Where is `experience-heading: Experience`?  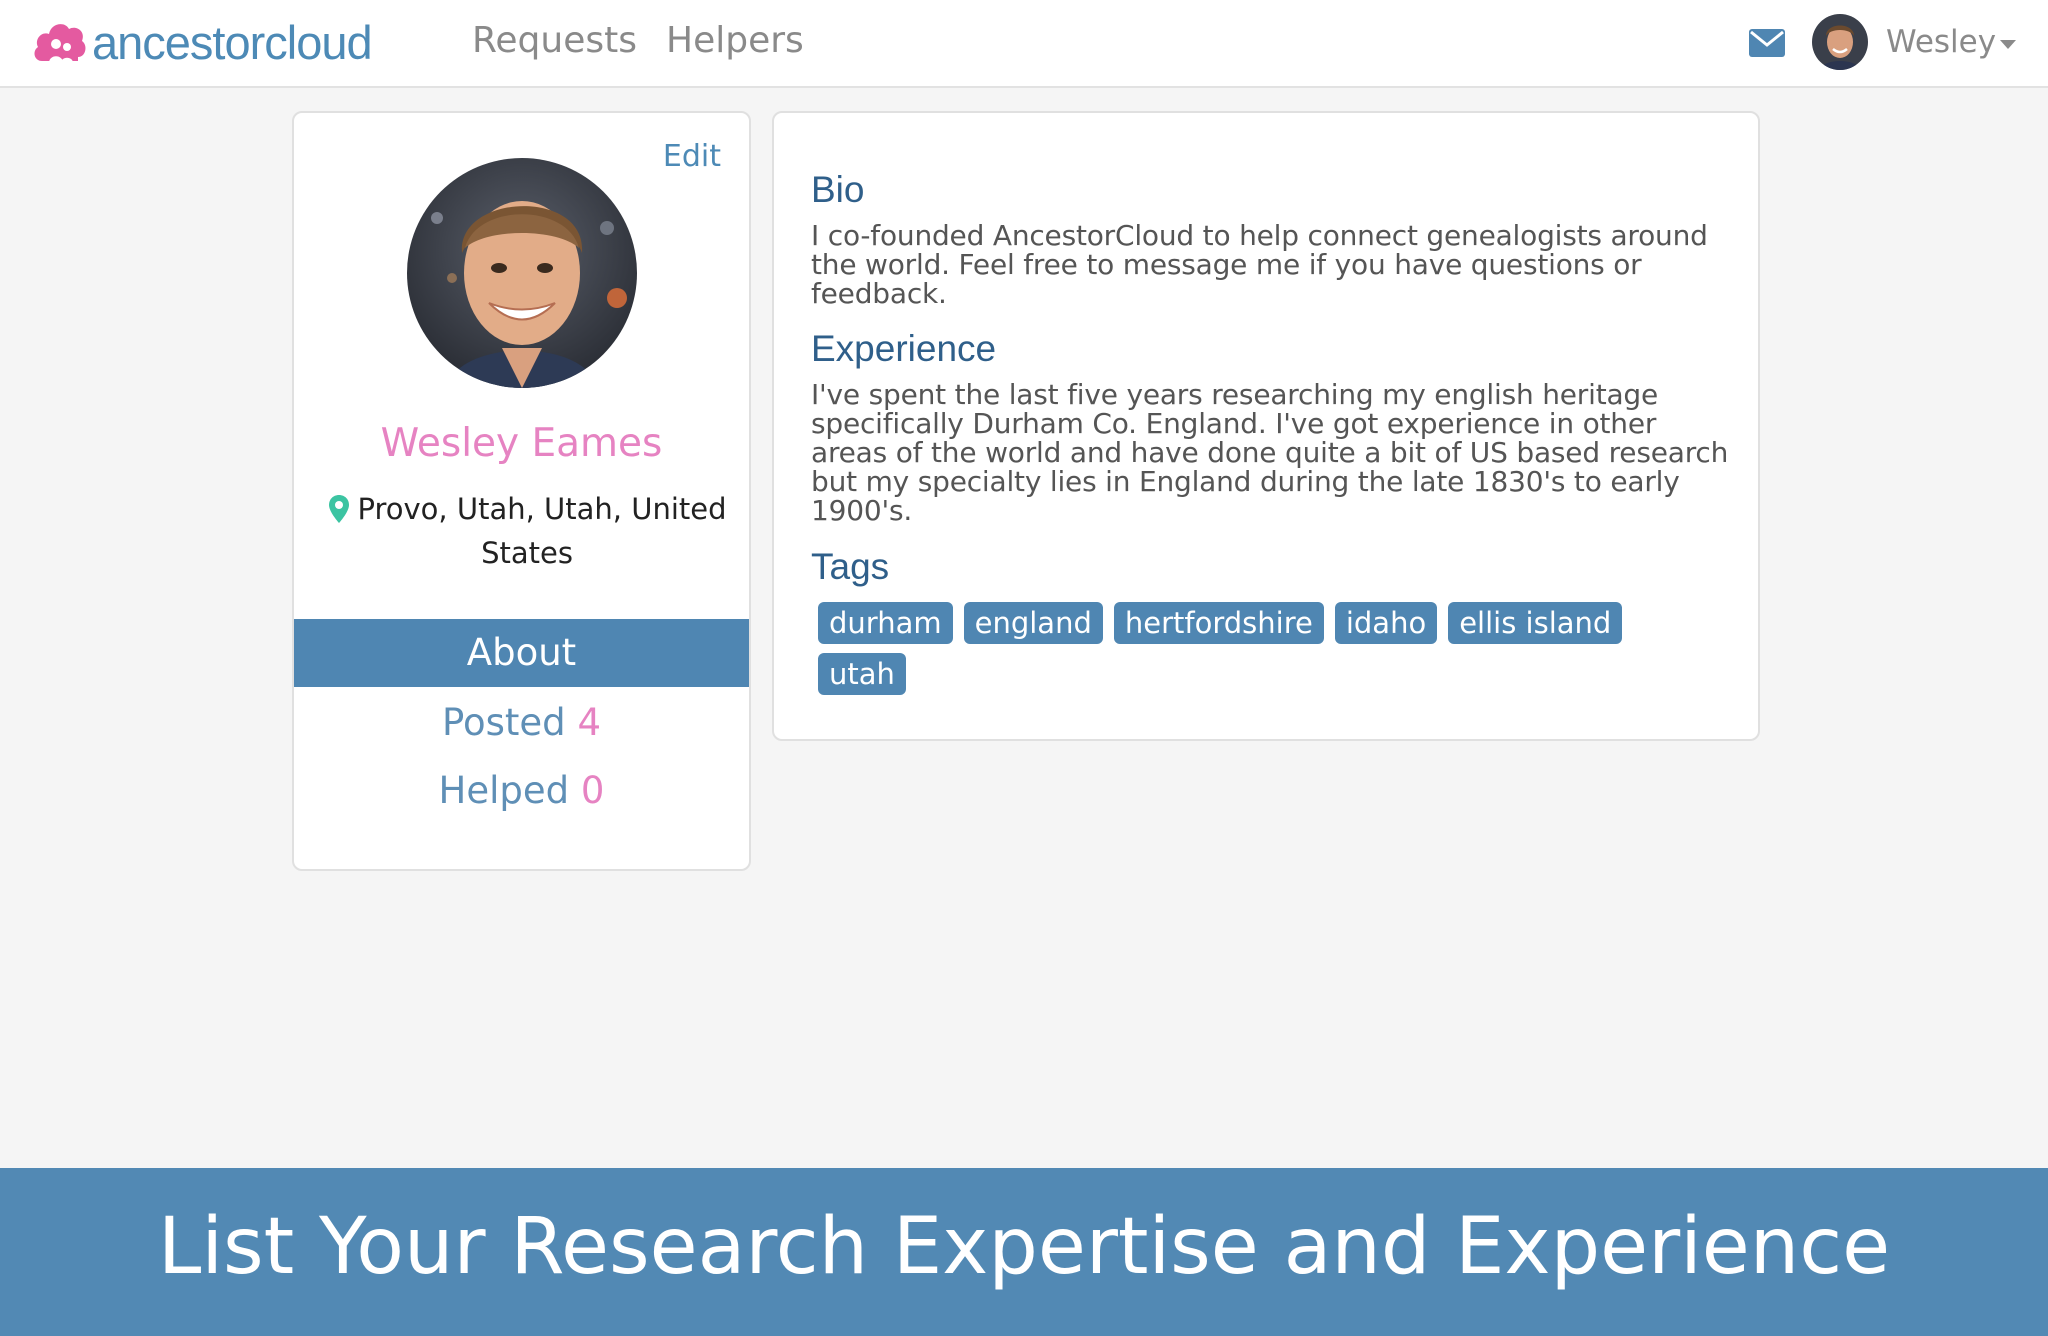 experience-heading: Experience is located at coordinates (904, 348).